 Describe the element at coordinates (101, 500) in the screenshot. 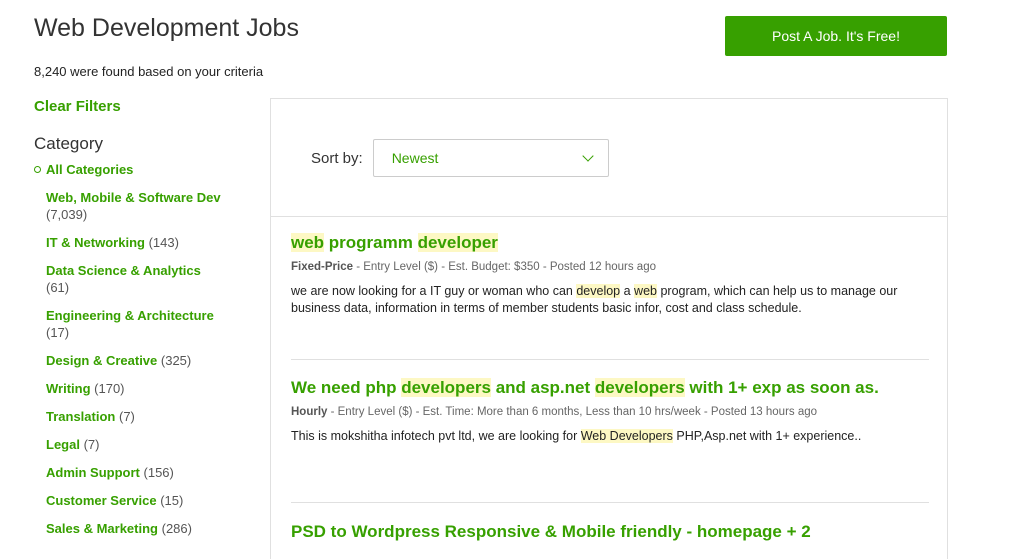

I see `category-name: Customer Service` at that location.